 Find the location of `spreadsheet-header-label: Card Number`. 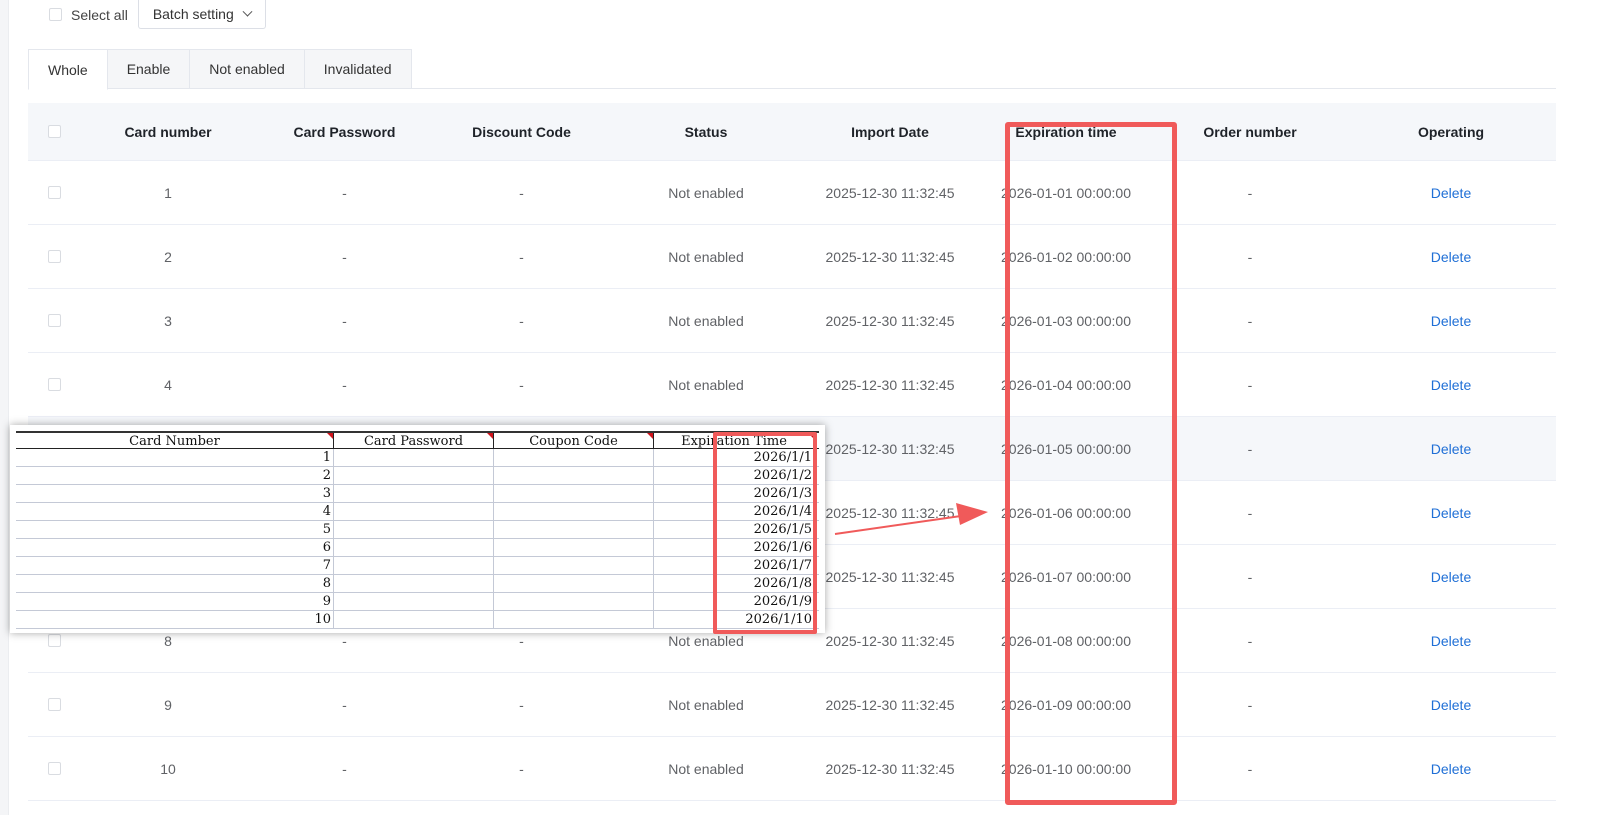

spreadsheet-header-label: Card Number is located at coordinates (174, 441).